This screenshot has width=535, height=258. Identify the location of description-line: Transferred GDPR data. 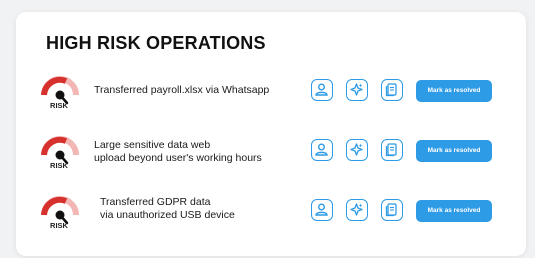
(155, 202).